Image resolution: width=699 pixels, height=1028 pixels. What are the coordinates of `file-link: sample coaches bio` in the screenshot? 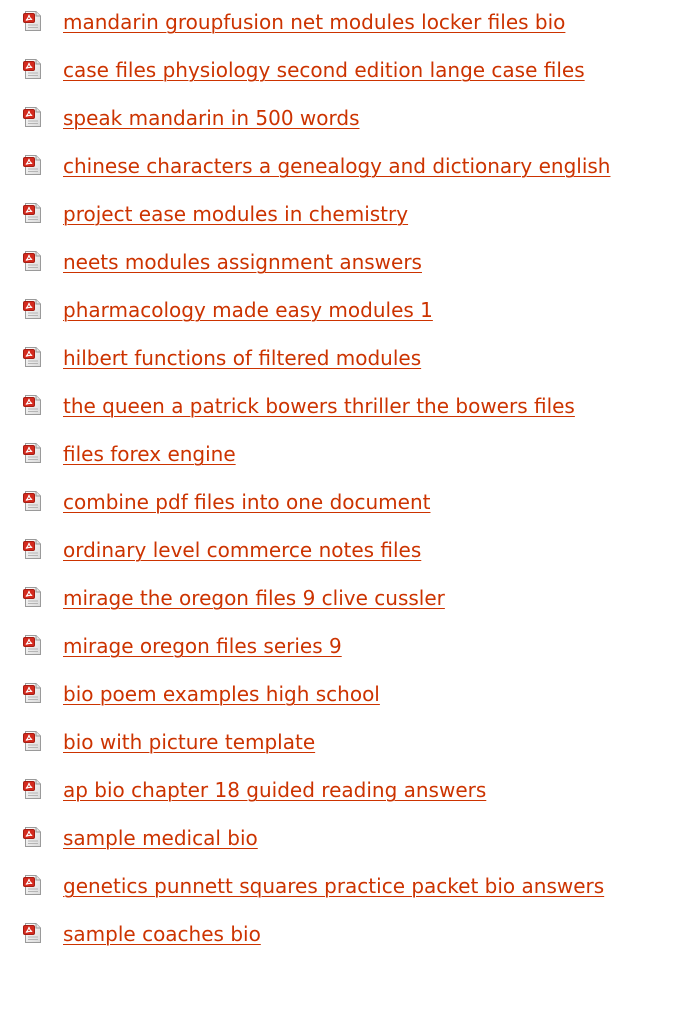 It's located at (162, 934).